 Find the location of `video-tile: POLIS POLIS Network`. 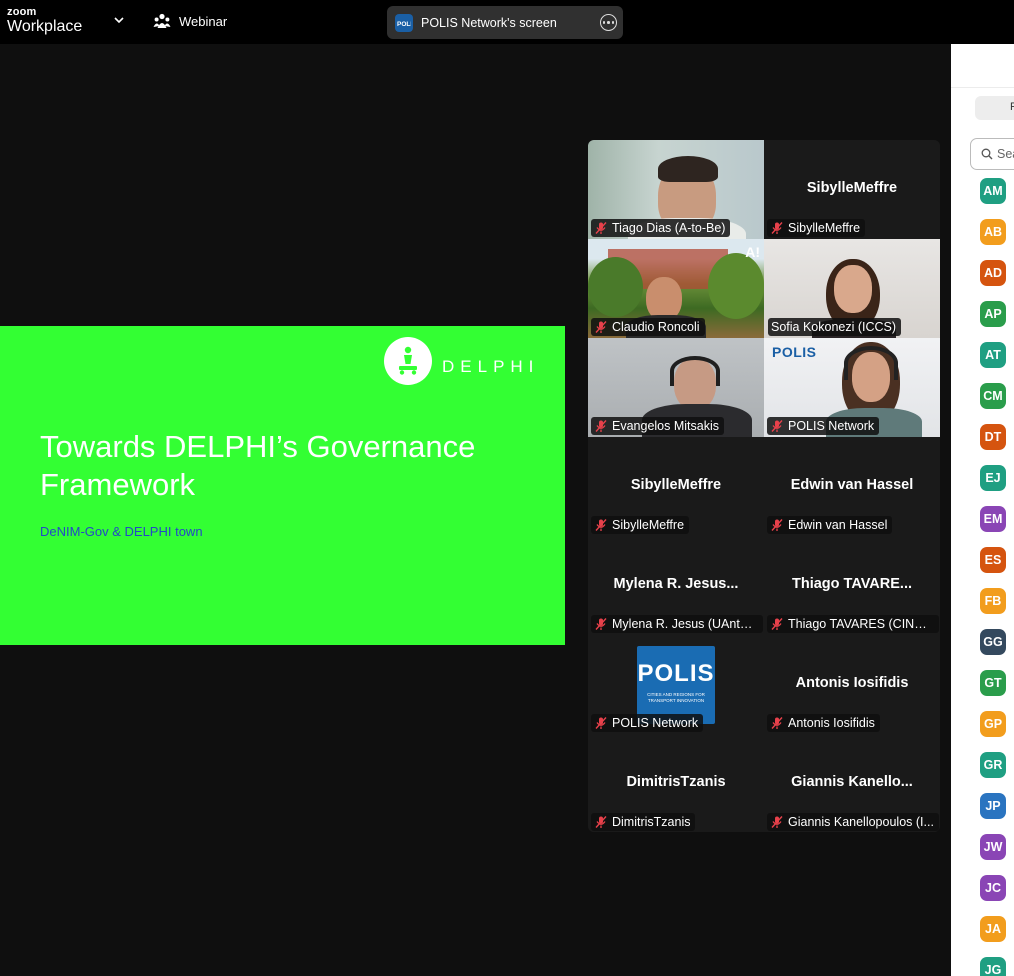

video-tile: POLIS POLIS Network is located at coordinates (852, 387).